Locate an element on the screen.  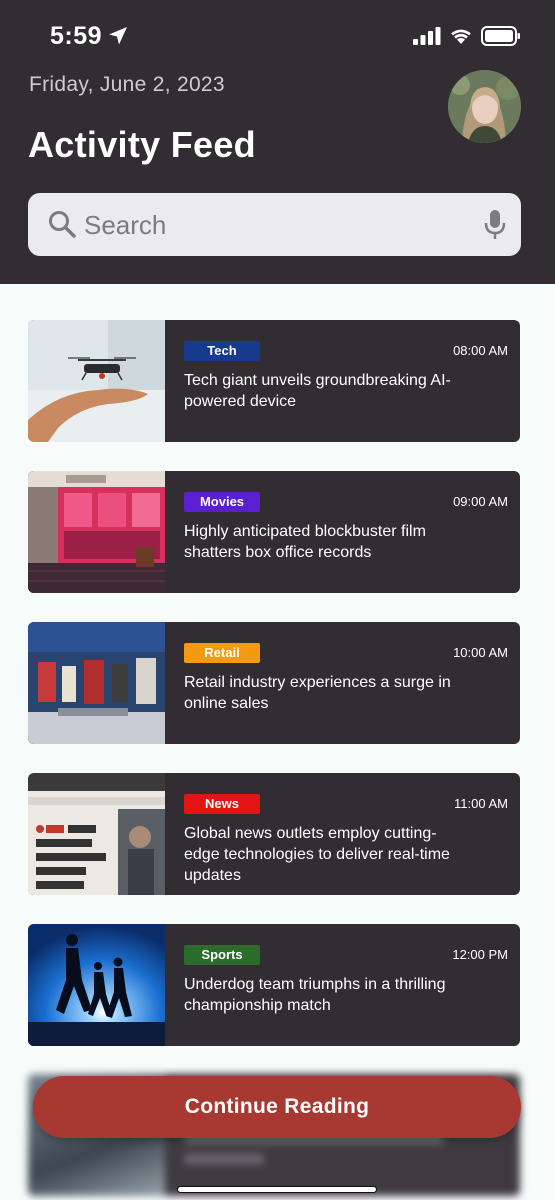
search-input is located at coordinates (269, 225).